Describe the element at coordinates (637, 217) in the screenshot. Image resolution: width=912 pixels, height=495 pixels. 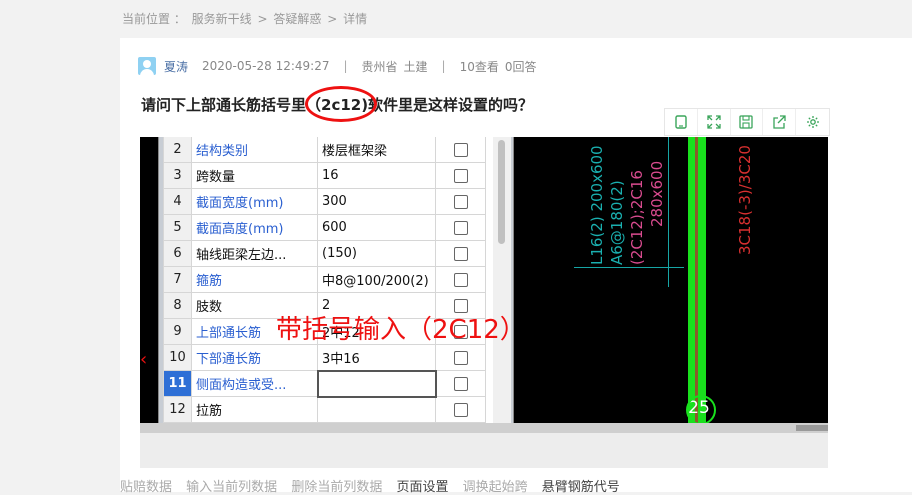
I see `cad-label: (2C12);2C16` at that location.